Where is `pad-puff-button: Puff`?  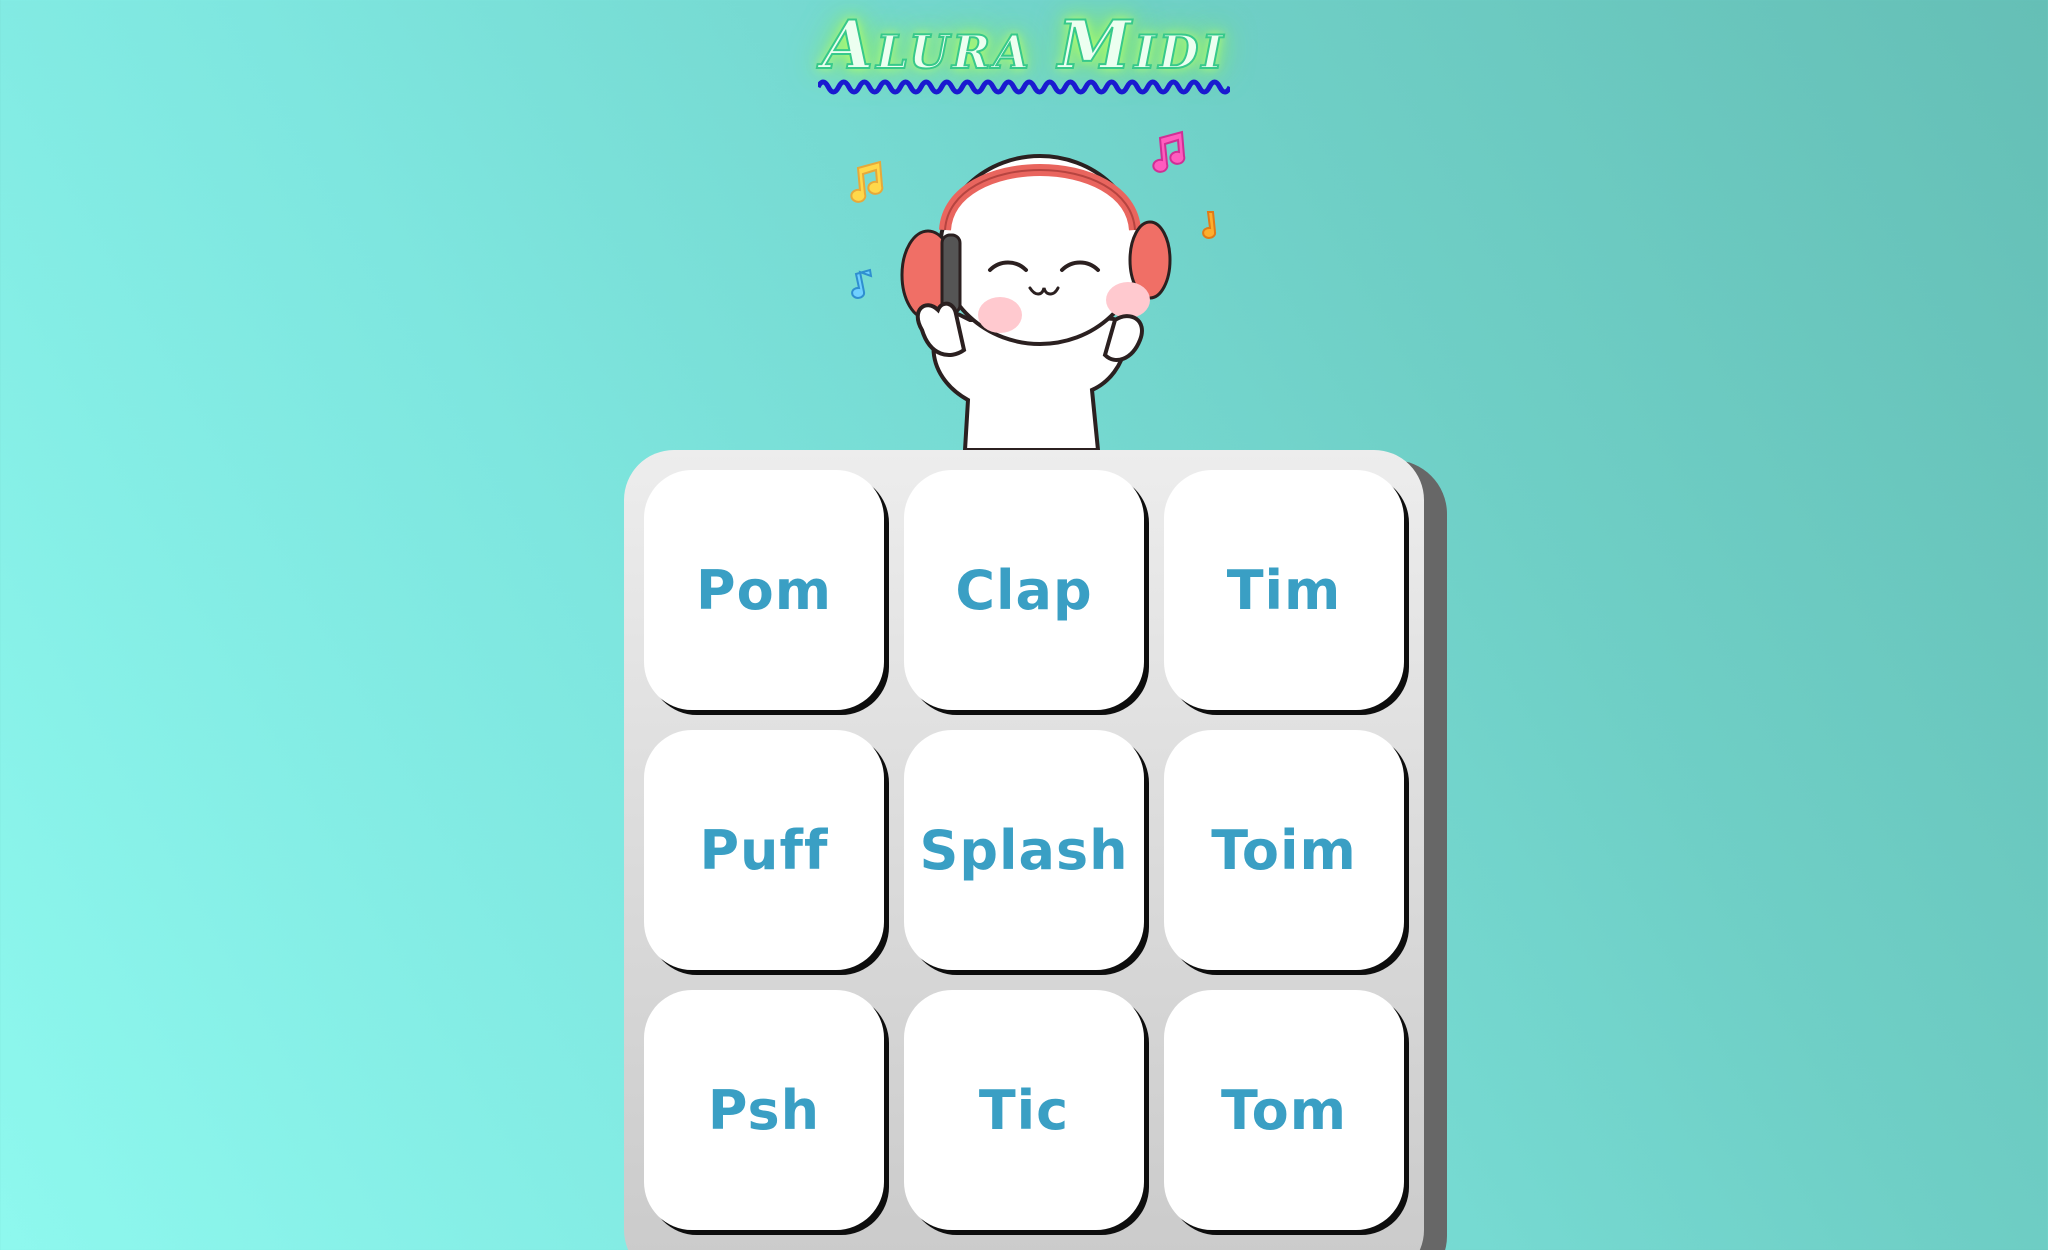 pad-puff-button: Puff is located at coordinates (764, 850).